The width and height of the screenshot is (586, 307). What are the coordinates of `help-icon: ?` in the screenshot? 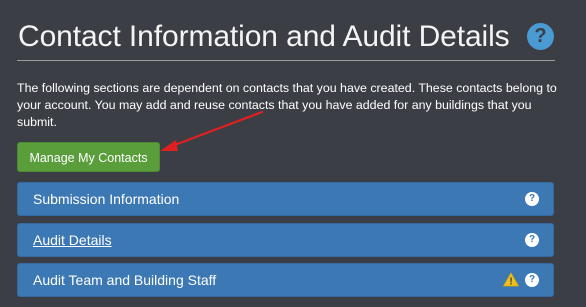 It's located at (540, 36).